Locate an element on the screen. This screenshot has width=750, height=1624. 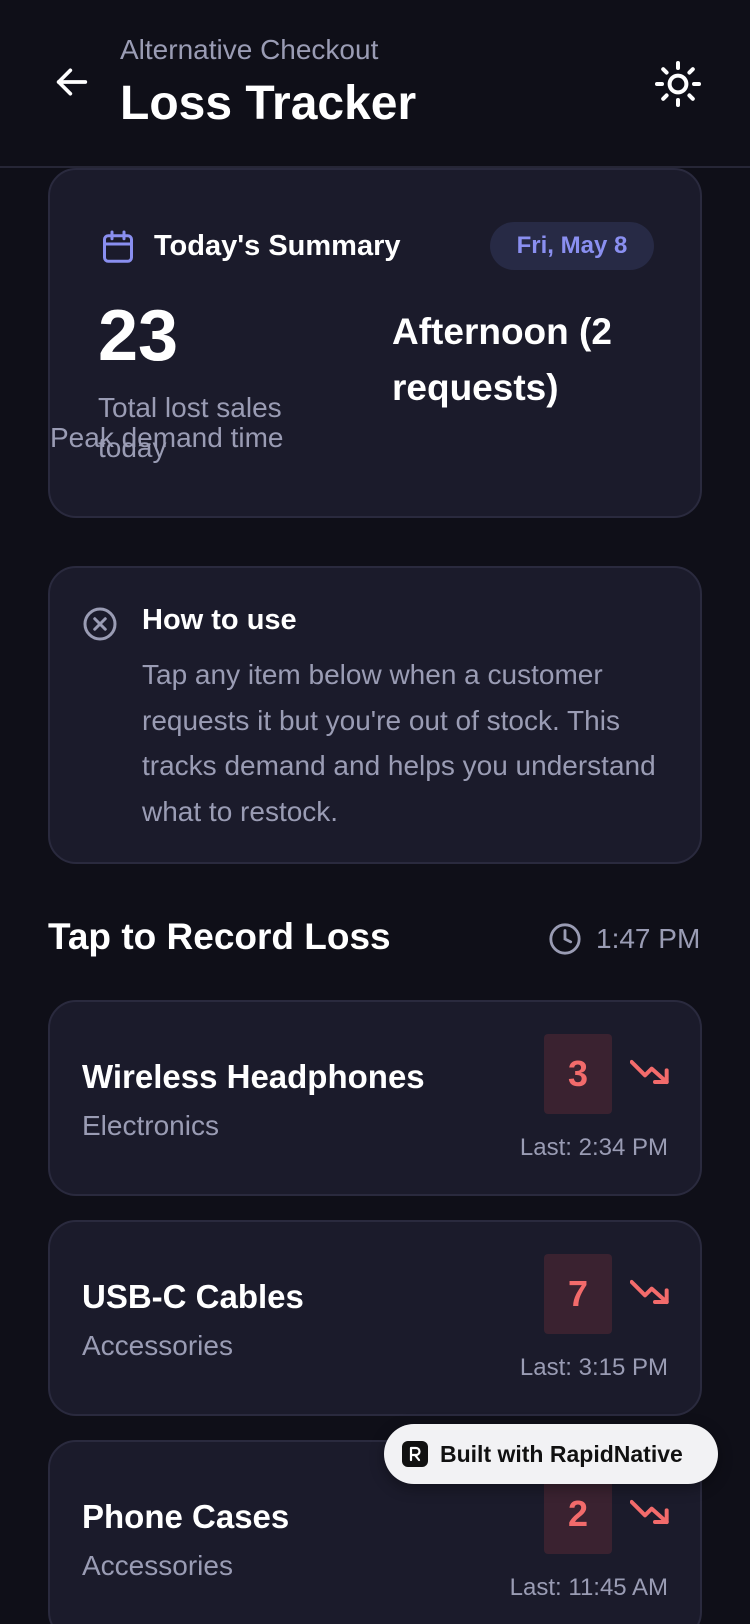
sun-icon is located at coordinates (678, 84).